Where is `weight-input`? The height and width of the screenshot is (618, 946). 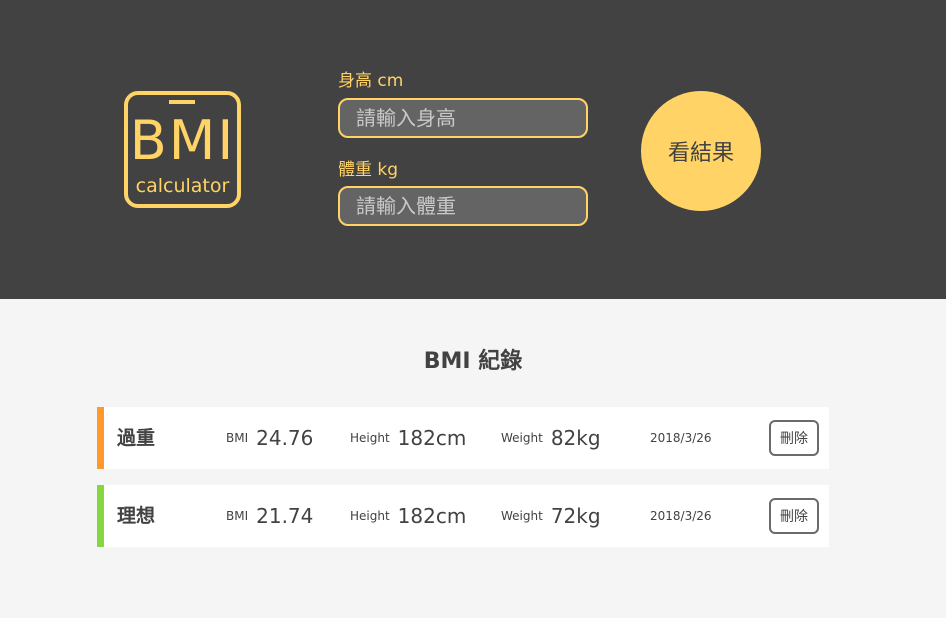 weight-input is located at coordinates (463, 206).